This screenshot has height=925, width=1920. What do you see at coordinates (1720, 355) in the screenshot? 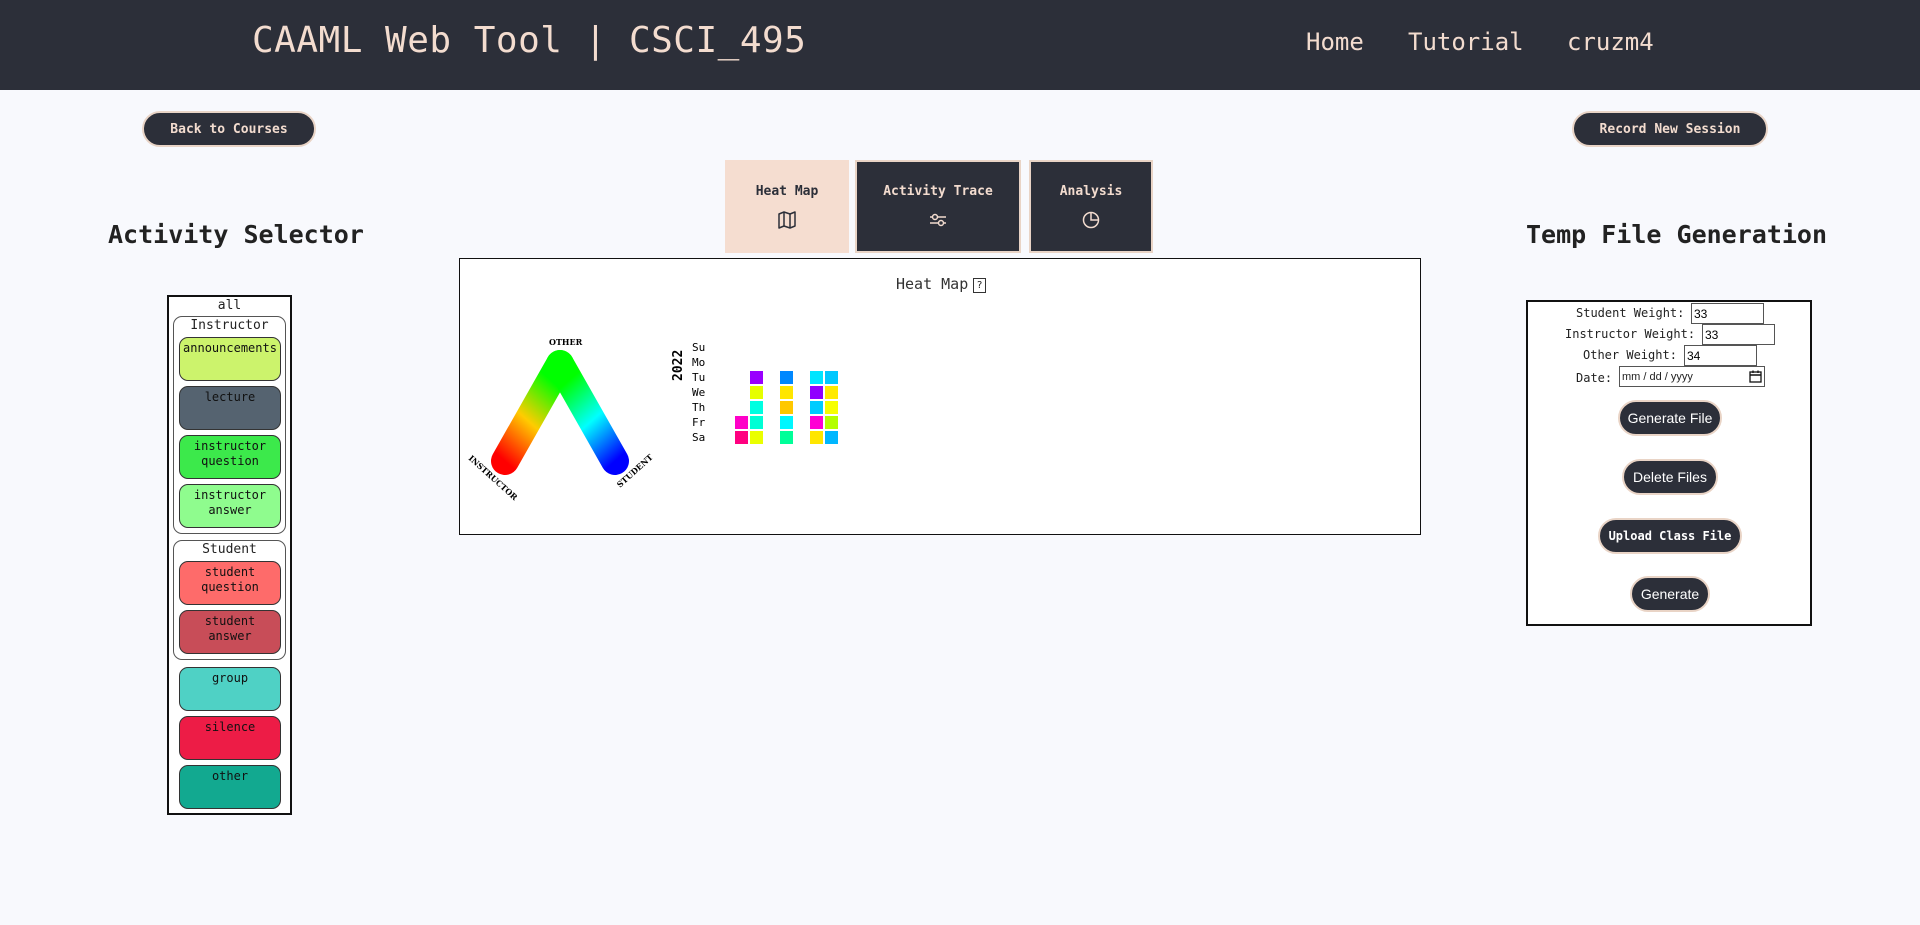
I see `other-weight-input` at bounding box center [1720, 355].